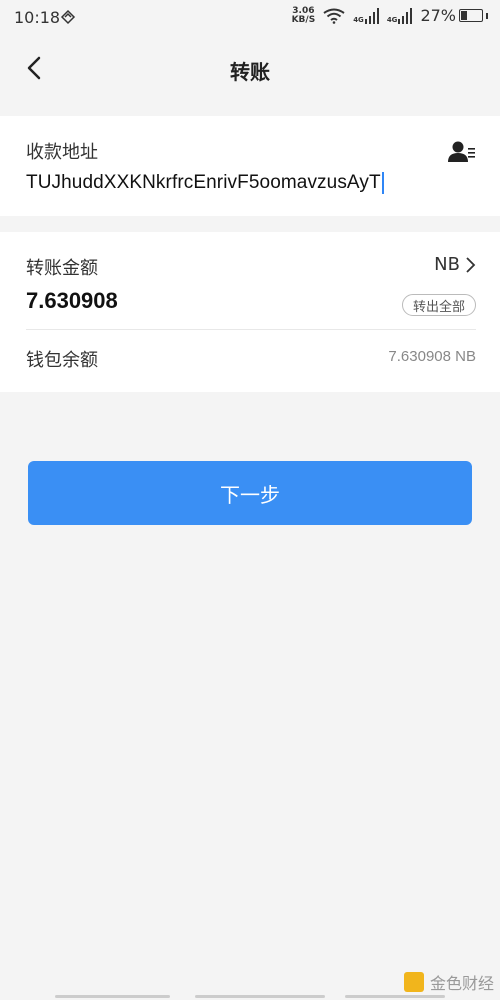 The image size is (500, 1000). I want to click on unit-selector: NB, so click(455, 264).